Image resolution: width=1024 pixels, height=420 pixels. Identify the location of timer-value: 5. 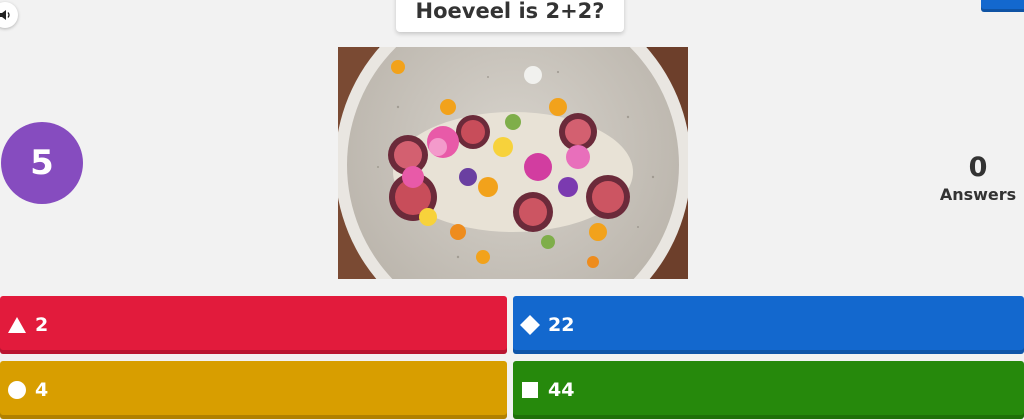
(42, 163).